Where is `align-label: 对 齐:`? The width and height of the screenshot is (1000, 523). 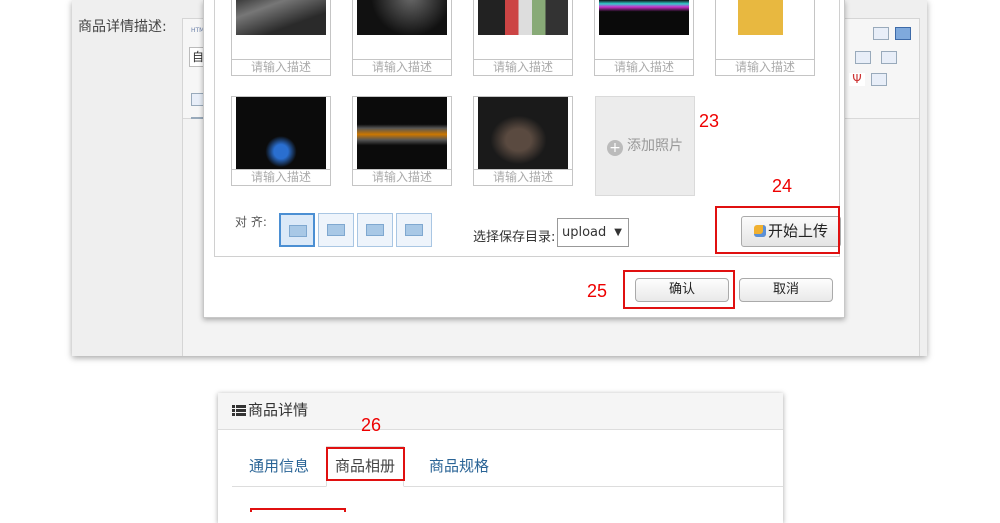 align-label: 对 齐: is located at coordinates (251, 222).